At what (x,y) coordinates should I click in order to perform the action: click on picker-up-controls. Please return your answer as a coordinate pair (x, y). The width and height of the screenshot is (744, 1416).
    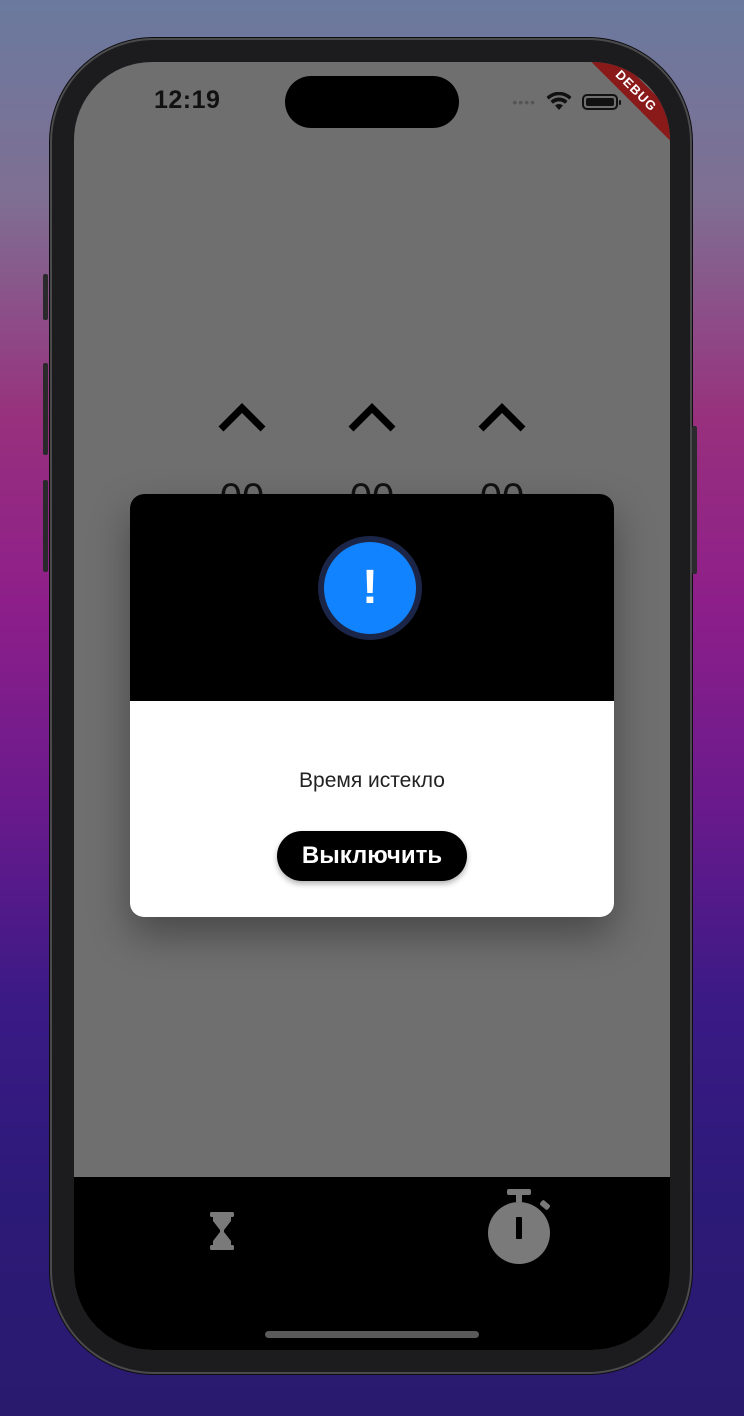
    Looking at the image, I should click on (379, 418).